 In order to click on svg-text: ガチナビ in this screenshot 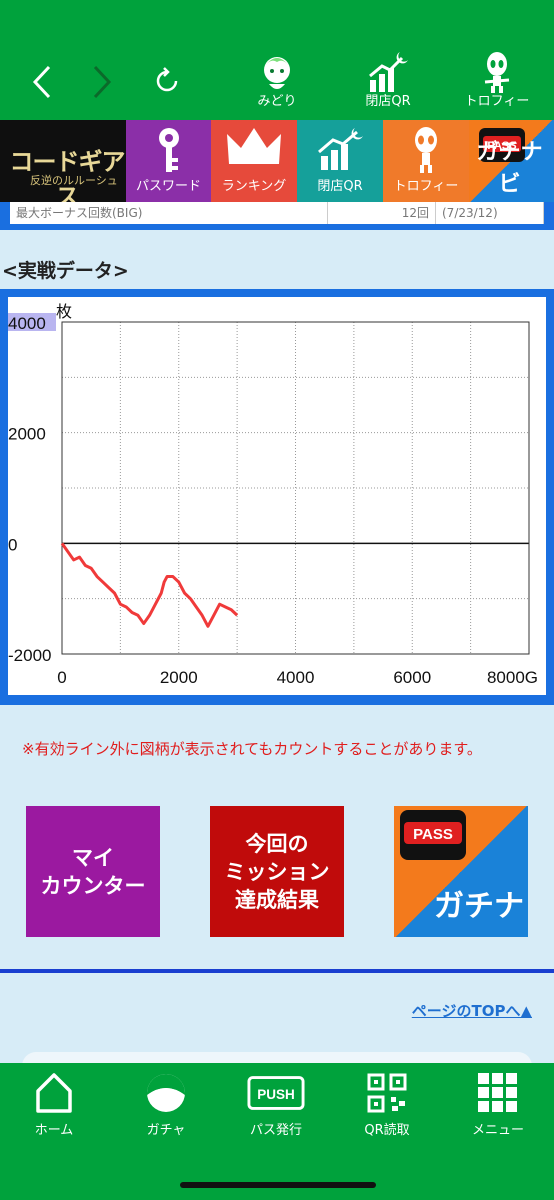, I will do `click(481, 906)`.